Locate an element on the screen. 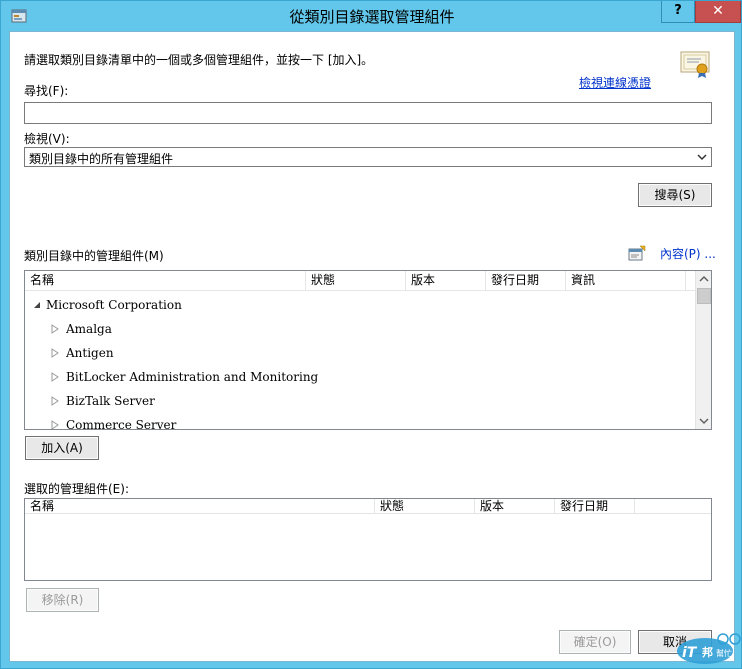 The width and height of the screenshot is (742, 669). view-select: 類別目錄中的所有管理組件 is located at coordinates (368, 157).